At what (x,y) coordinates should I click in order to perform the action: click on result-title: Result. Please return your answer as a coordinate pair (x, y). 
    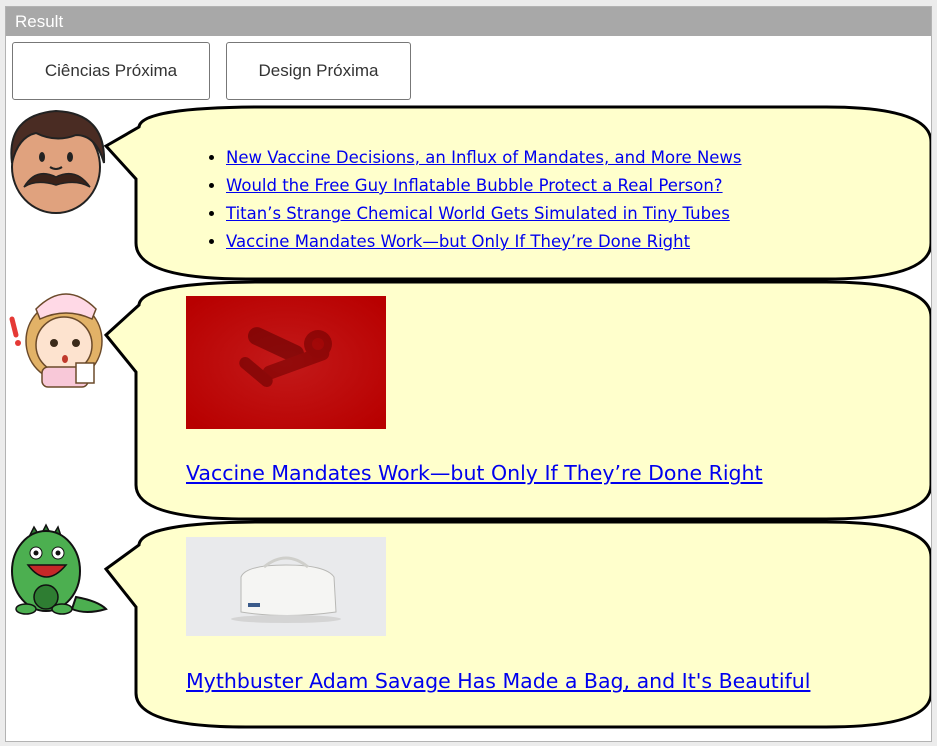
    Looking at the image, I should click on (468, 21).